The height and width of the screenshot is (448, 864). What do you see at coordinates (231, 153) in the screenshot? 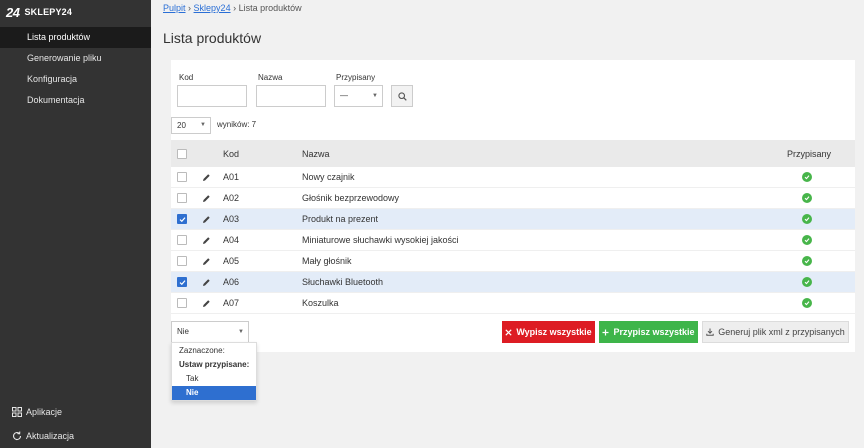
I see `header-kod: Kod` at bounding box center [231, 153].